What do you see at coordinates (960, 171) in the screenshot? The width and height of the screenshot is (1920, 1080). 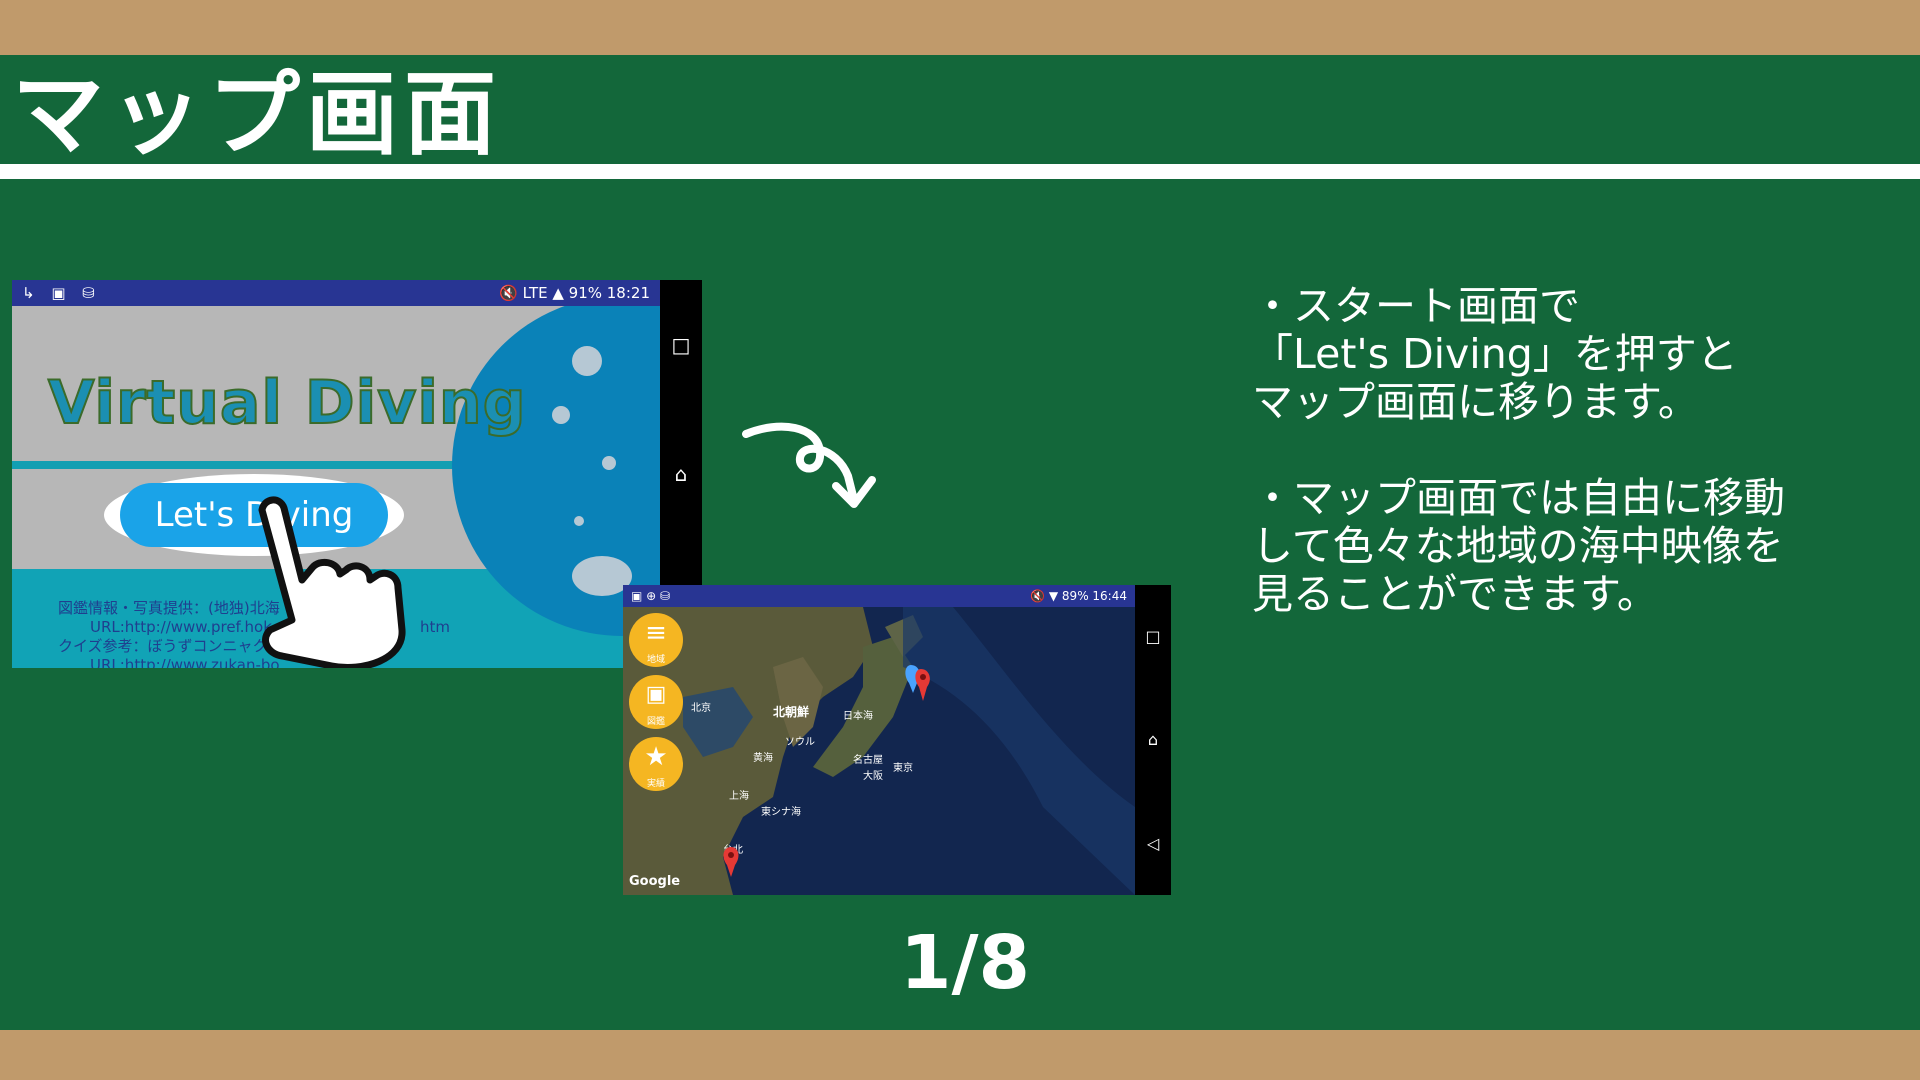 I see `title-underline` at bounding box center [960, 171].